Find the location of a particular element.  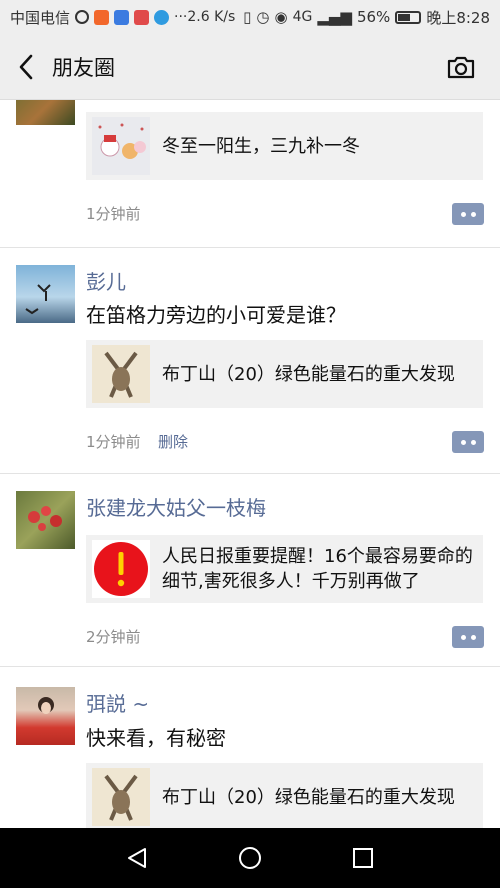

battery-percent: 56% is located at coordinates (373, 17).